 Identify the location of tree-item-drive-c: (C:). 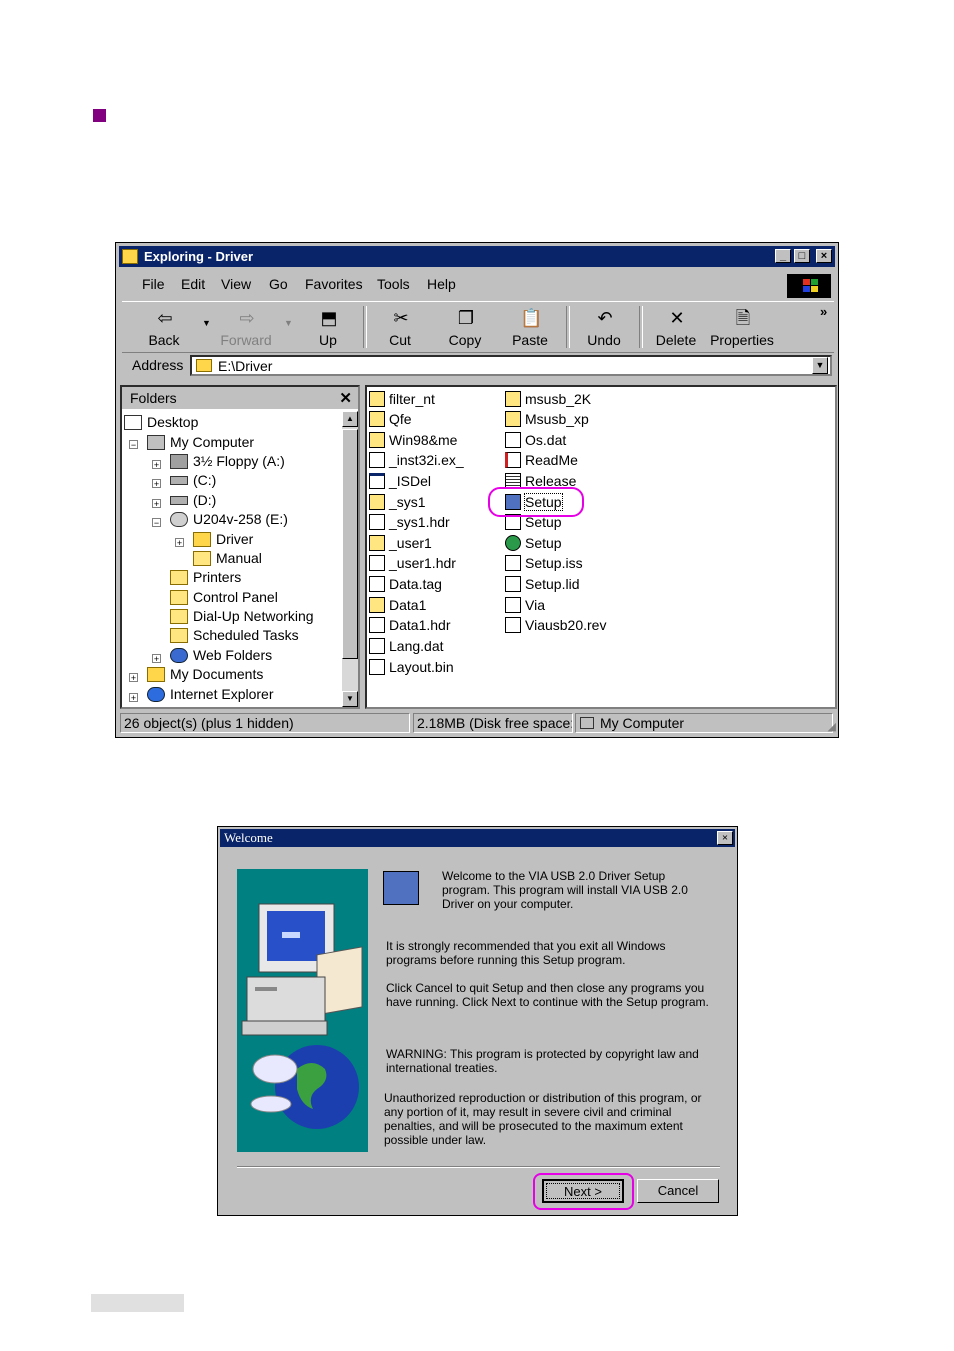
(193, 480).